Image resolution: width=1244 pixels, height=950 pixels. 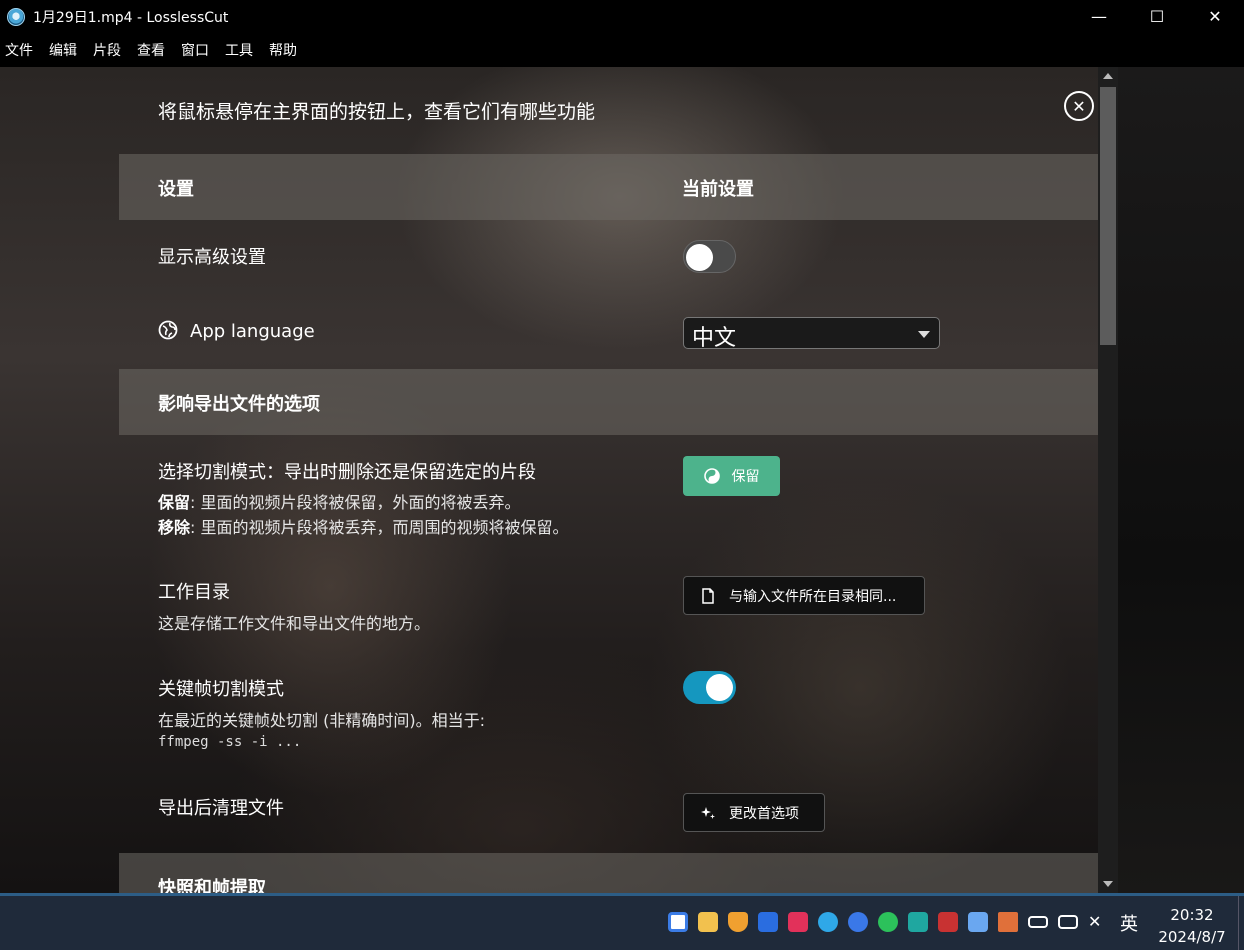 What do you see at coordinates (622, 16) in the screenshot?
I see `title-bar: 1月29日1.mp4 - LosslessCut — ☐ ✕` at bounding box center [622, 16].